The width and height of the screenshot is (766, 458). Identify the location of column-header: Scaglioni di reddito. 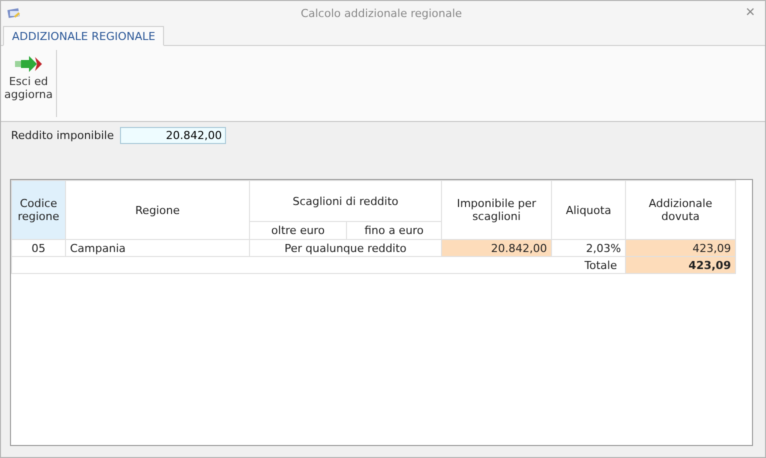
(346, 201).